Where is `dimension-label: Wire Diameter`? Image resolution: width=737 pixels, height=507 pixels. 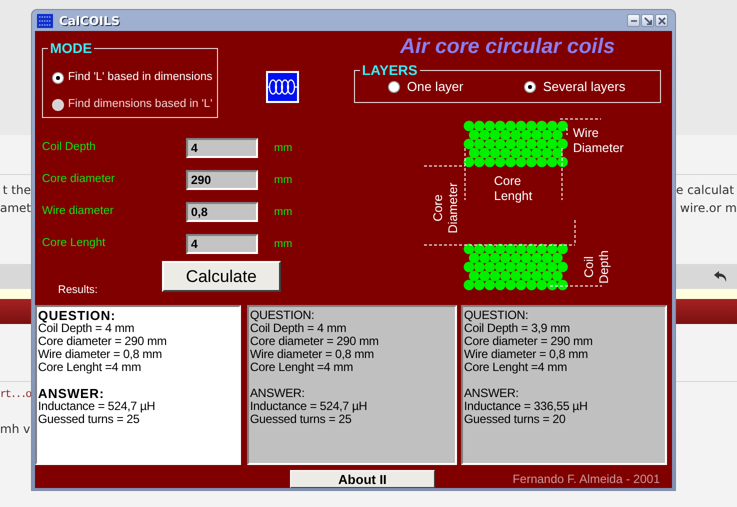 dimension-label: Wire Diameter is located at coordinates (598, 140).